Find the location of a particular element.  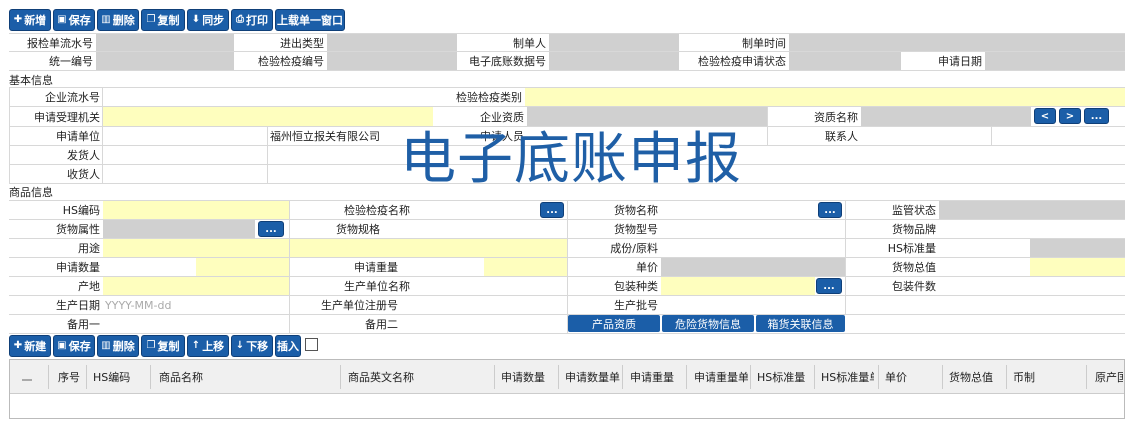

col-hs-std-qty: HS标准量 is located at coordinates (785, 377).